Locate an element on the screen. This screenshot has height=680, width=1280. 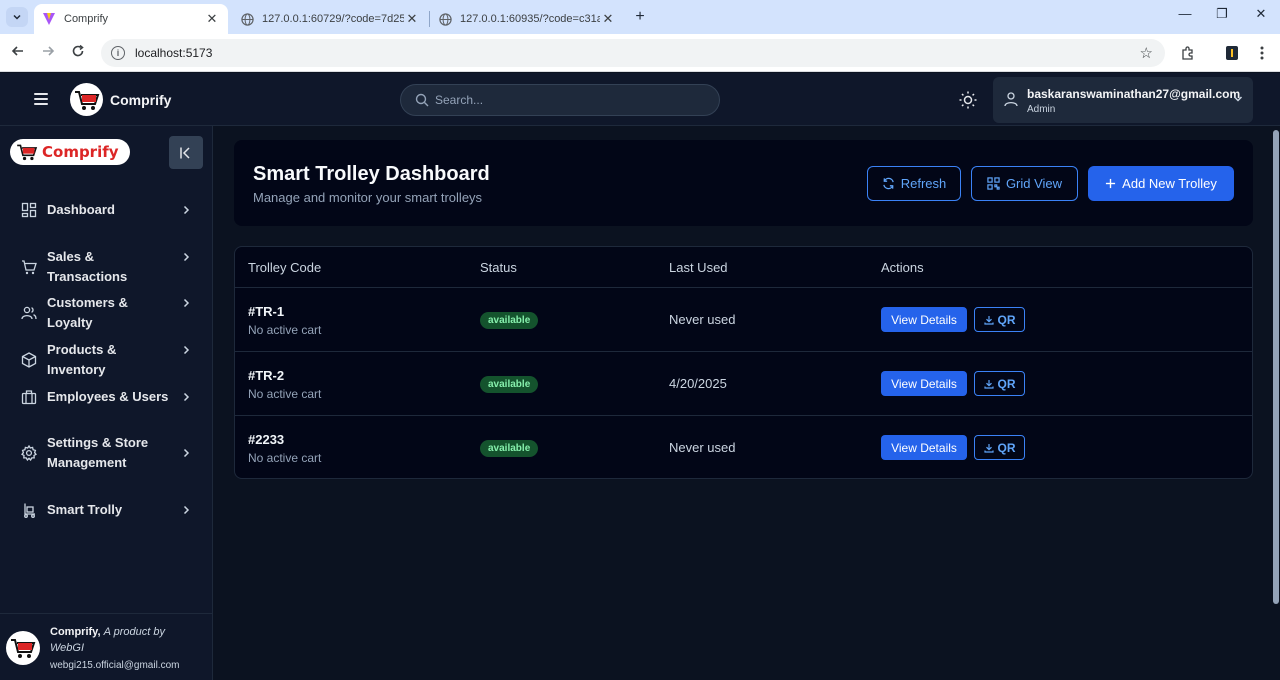
trolley-code: #TR-2 is located at coordinates (266, 375).